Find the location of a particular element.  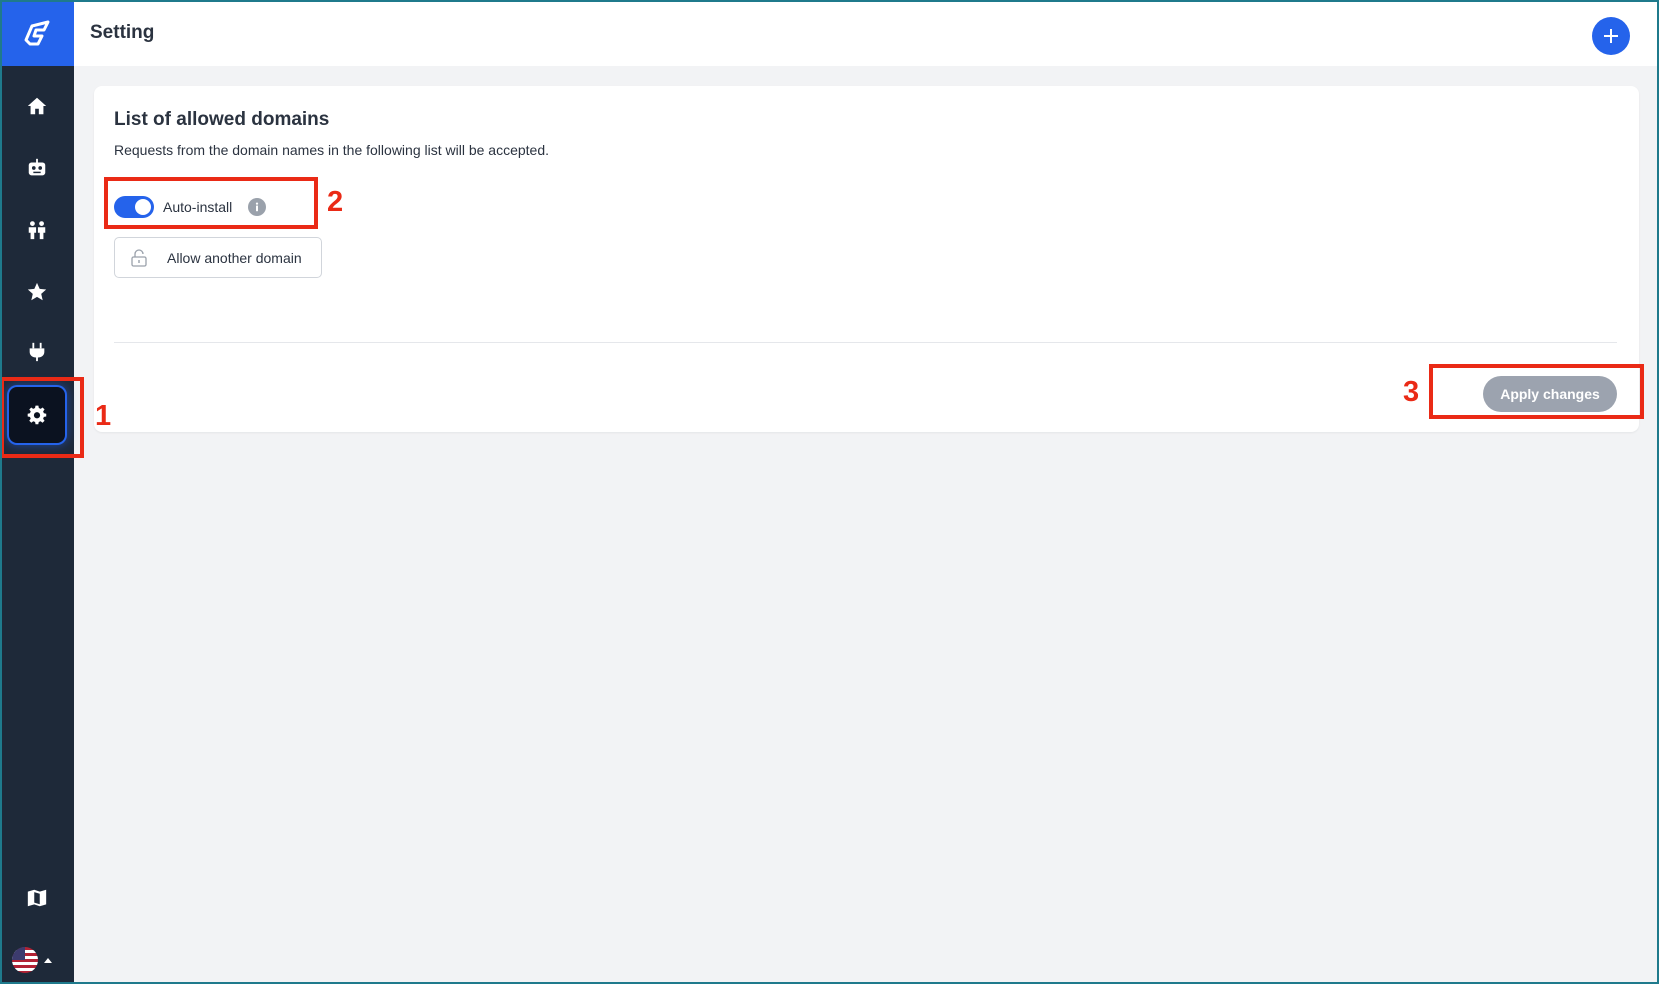

star-icon is located at coordinates (37, 291).